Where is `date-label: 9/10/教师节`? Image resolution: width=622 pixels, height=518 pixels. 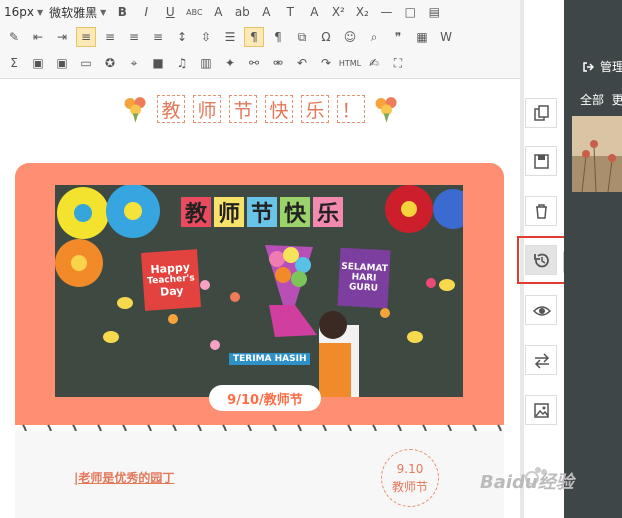 date-label: 9/10/教师节 is located at coordinates (265, 398).